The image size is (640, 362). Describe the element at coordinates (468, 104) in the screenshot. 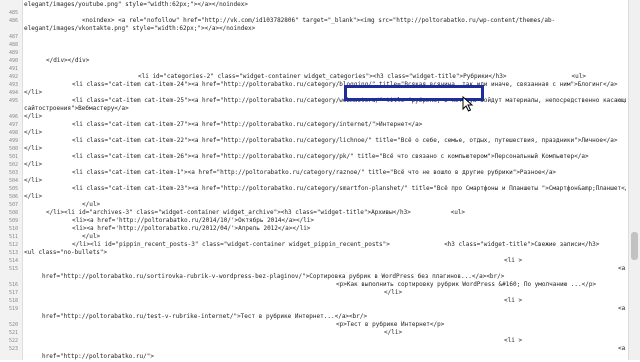

I see `arrow-cursor-icon` at that location.